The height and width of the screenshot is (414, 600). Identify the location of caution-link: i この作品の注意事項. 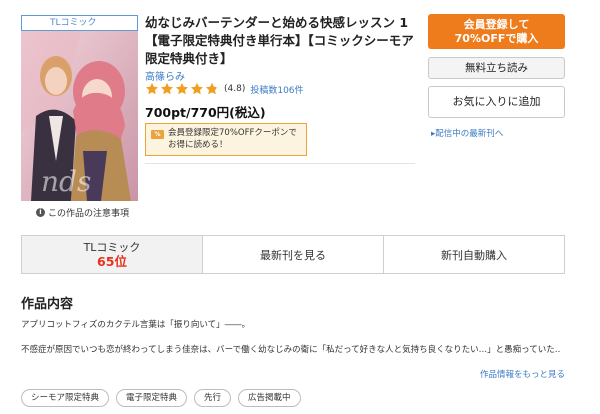
(82, 212).